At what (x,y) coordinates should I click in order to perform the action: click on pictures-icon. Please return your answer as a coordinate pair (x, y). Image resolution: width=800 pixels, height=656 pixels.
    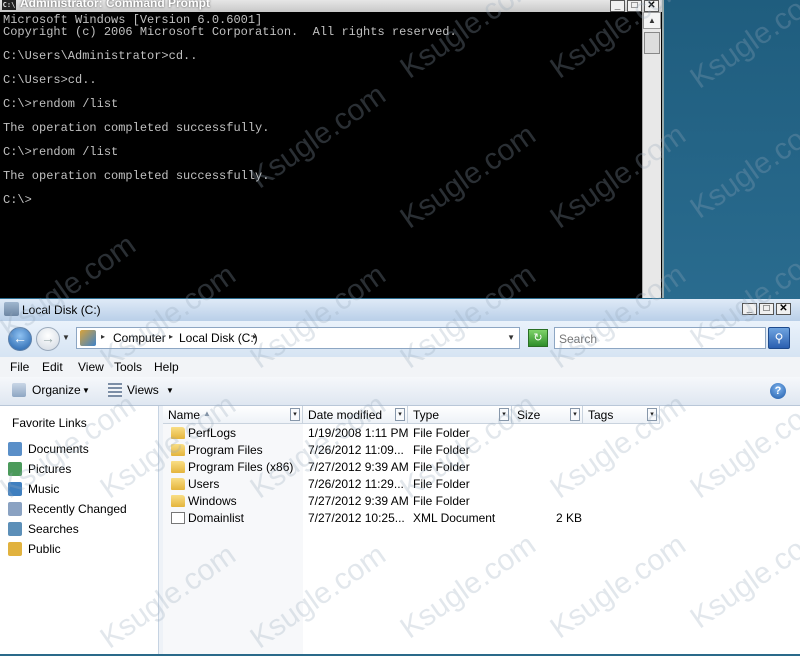
    Looking at the image, I should click on (15, 469).